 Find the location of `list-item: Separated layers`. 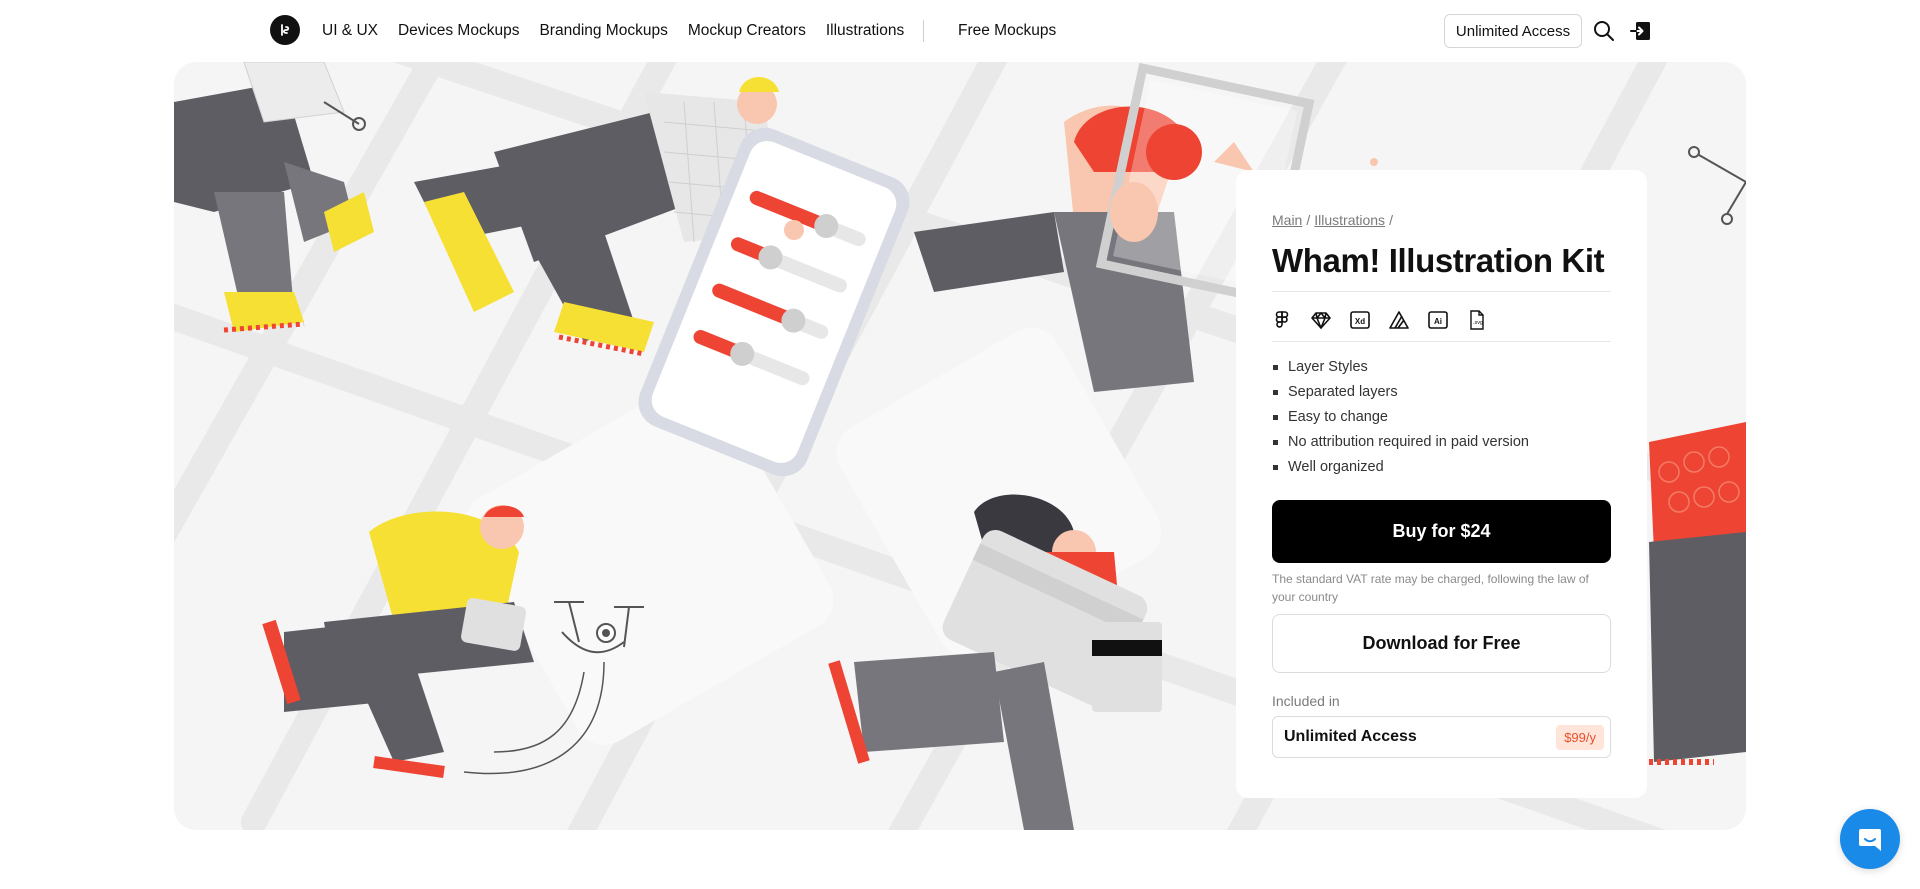

list-item: Separated layers is located at coordinates (1400, 392).